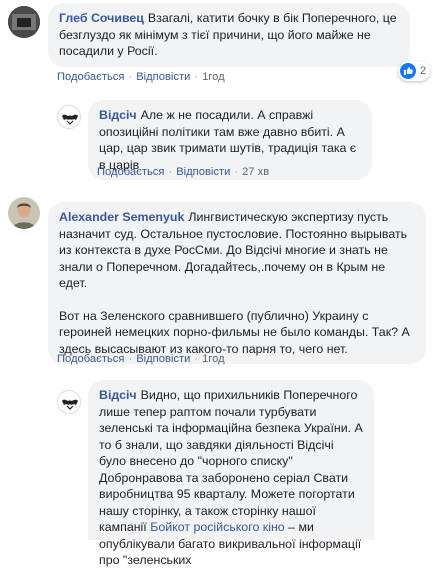 This screenshot has width=433, height=569. What do you see at coordinates (101, 18) in the screenshot?
I see `comment-author: Глеб Сочивец` at bounding box center [101, 18].